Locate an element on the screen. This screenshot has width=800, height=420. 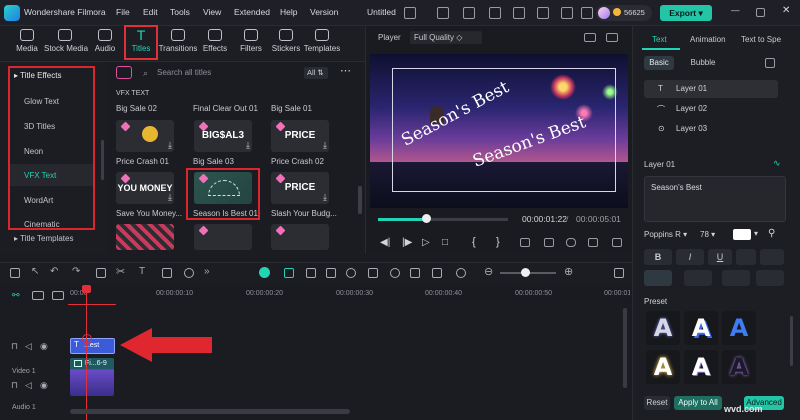
keyframe-icon is located at coordinates (331, 273).